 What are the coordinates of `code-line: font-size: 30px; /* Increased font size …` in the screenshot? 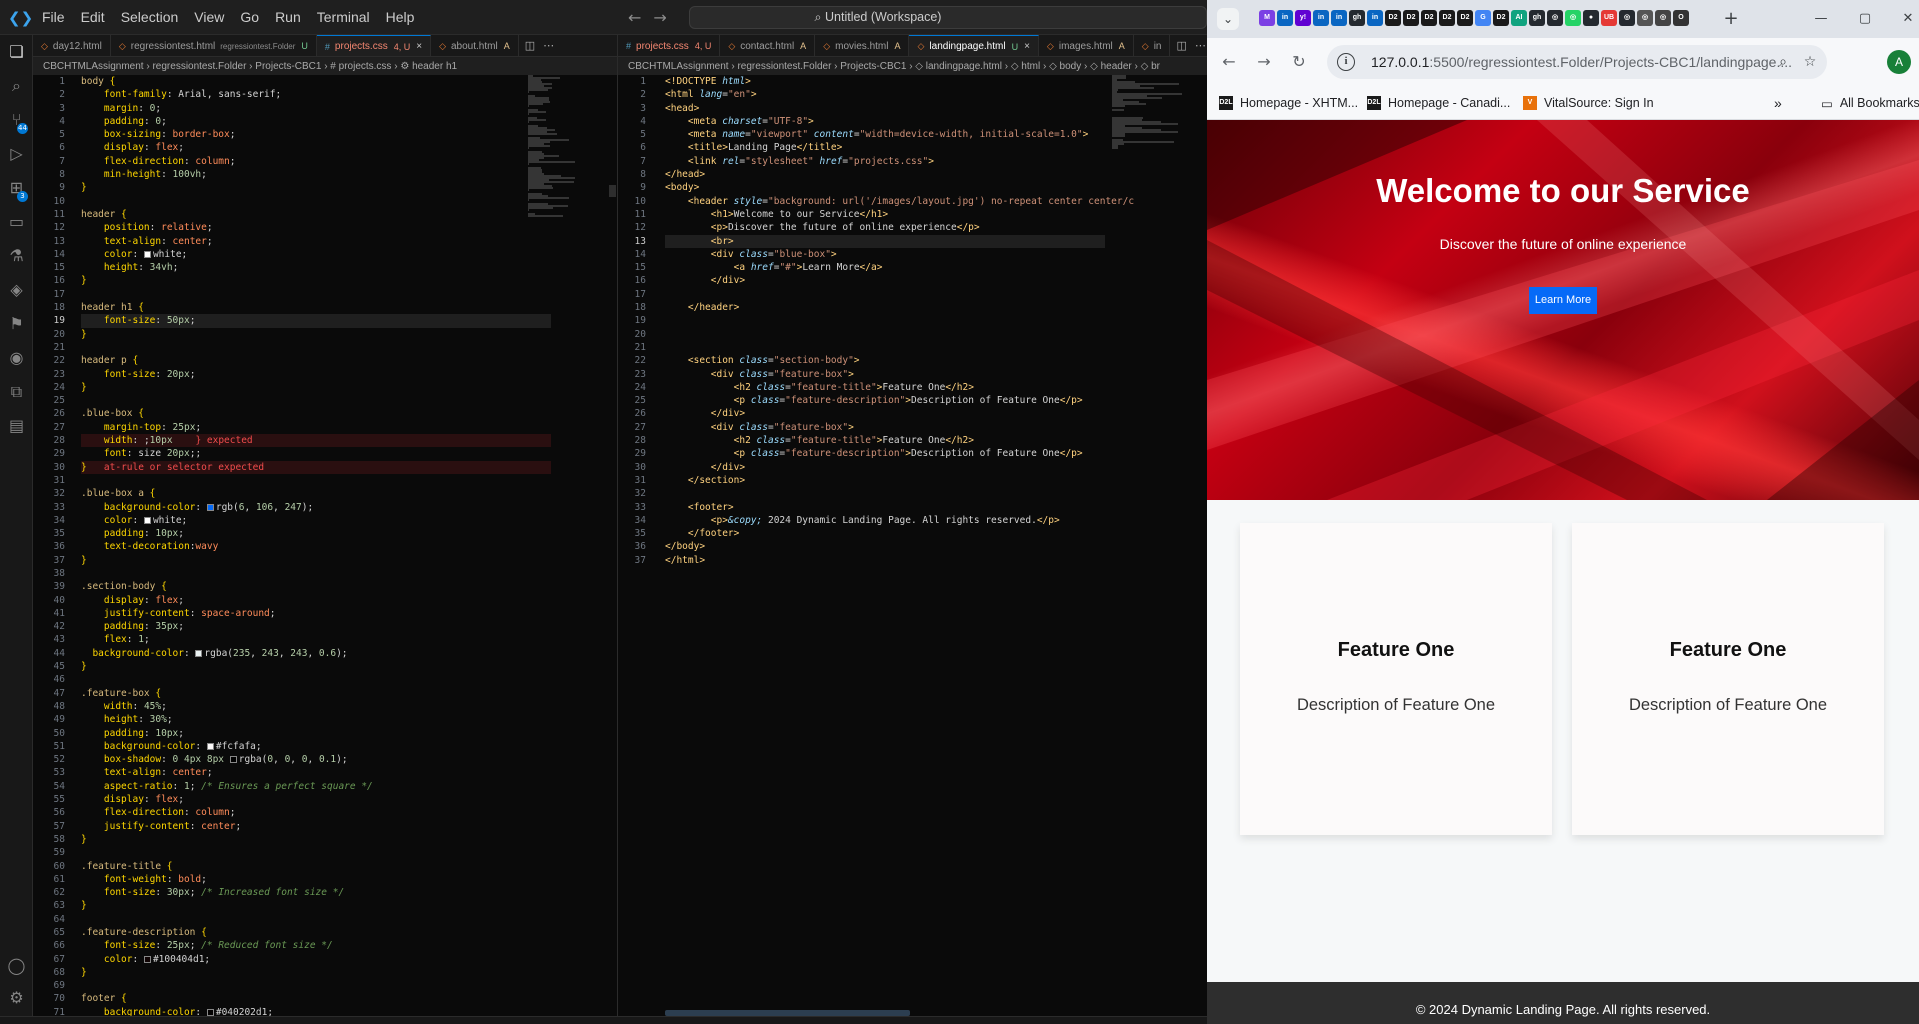 It's located at (316, 892).